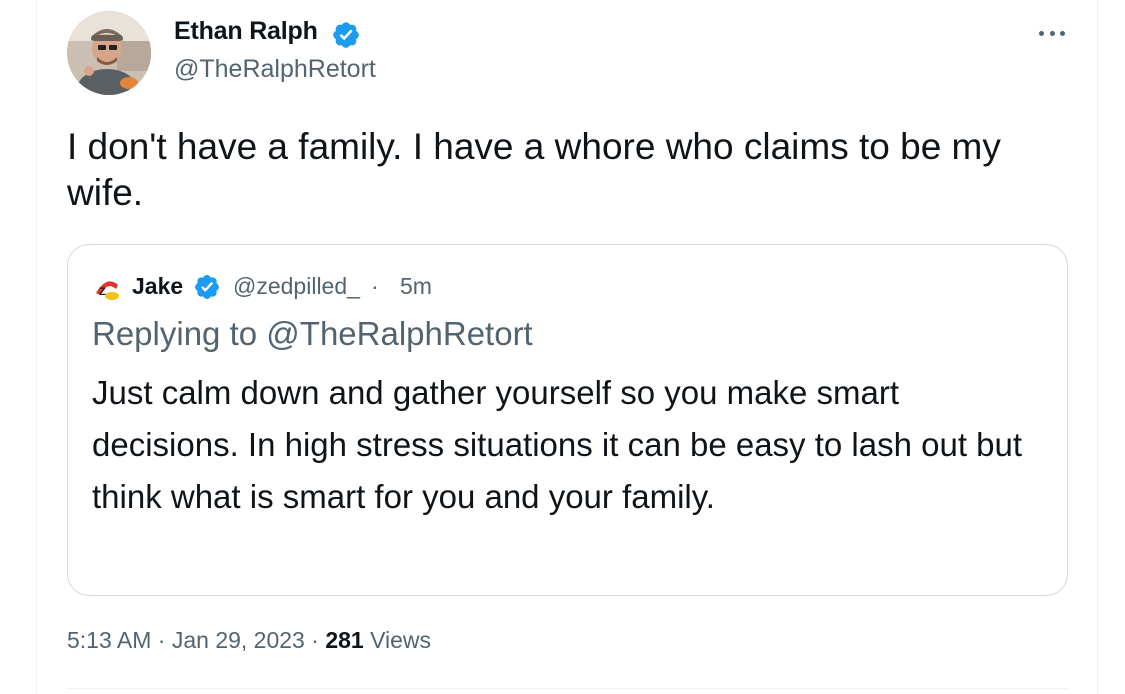  Describe the element at coordinates (296, 286) in the screenshot. I see `quoted-author-handle: @zedpilled_` at that location.